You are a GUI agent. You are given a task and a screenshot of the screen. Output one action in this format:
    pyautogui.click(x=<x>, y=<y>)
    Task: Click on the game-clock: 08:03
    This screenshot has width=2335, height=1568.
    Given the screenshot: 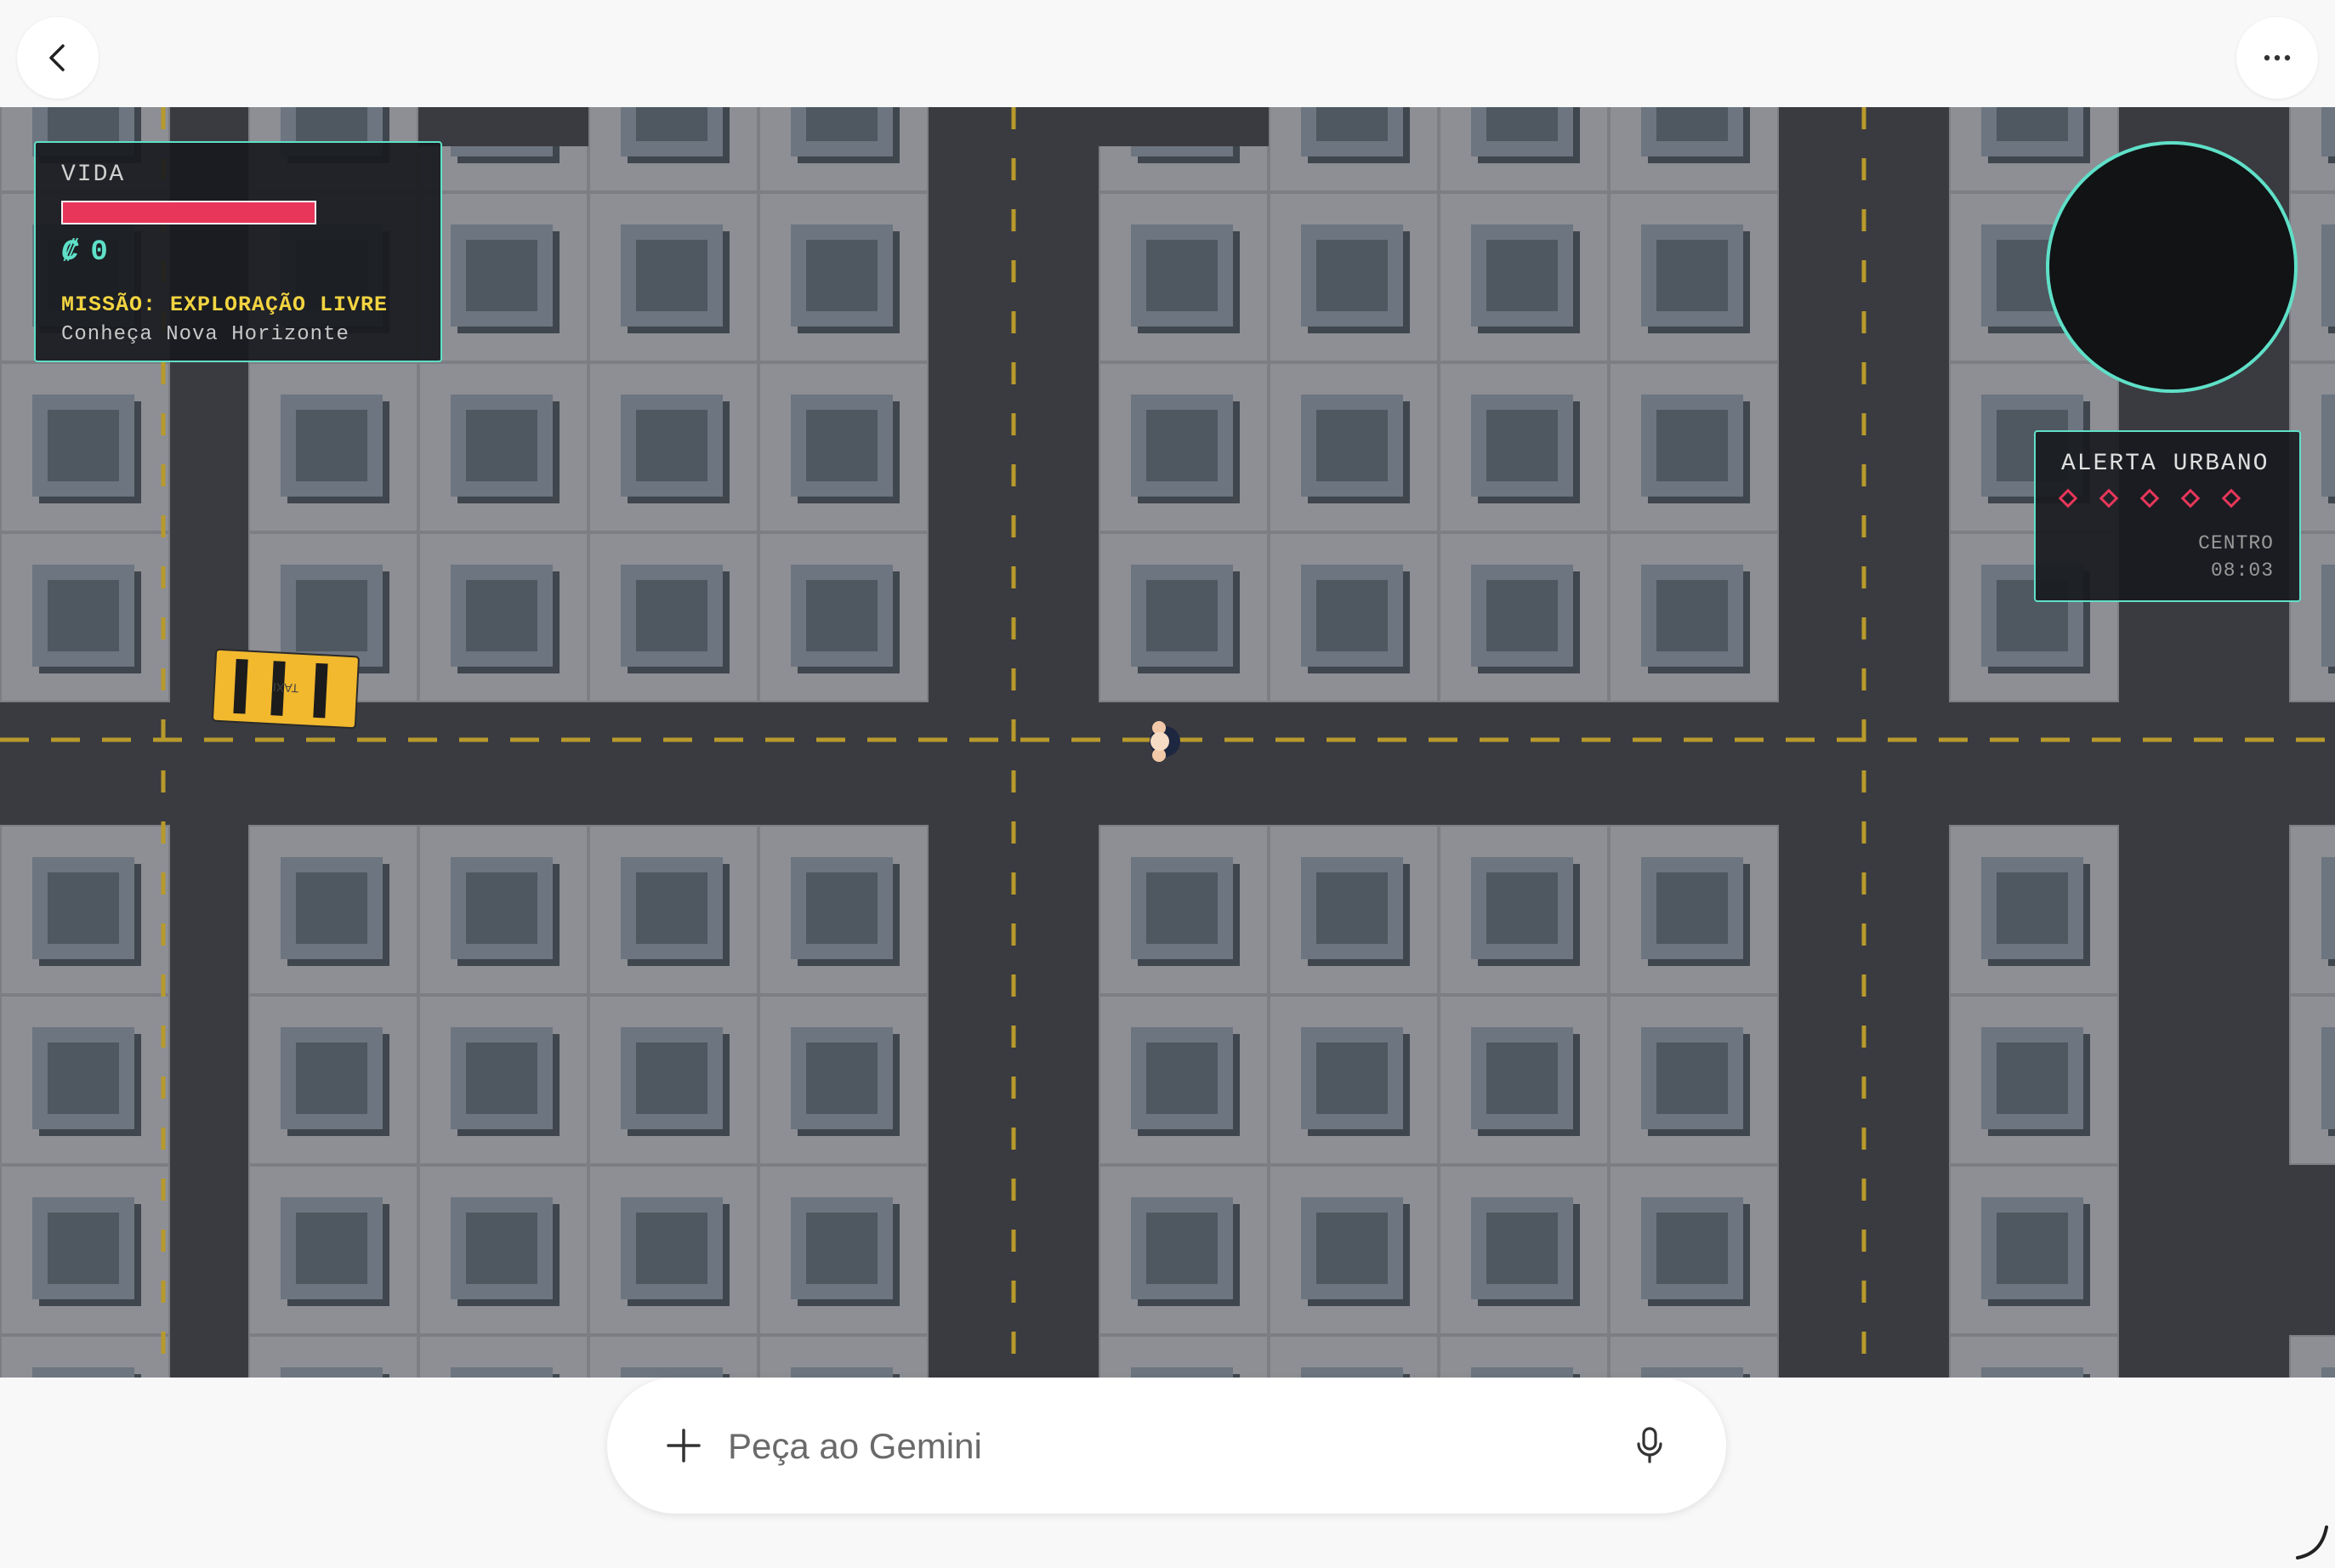 What is the action you would take?
    pyautogui.click(x=2242, y=571)
    